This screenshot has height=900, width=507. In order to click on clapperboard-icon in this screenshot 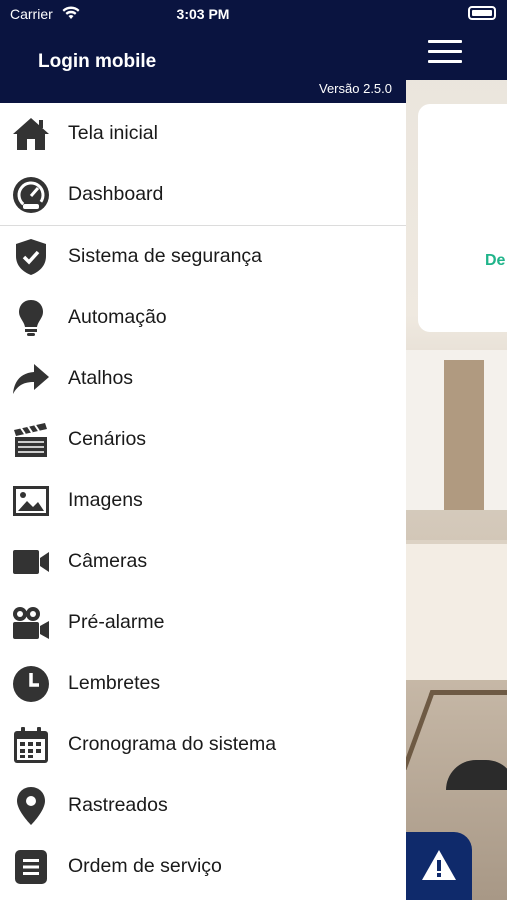, I will do `click(31, 440)`.